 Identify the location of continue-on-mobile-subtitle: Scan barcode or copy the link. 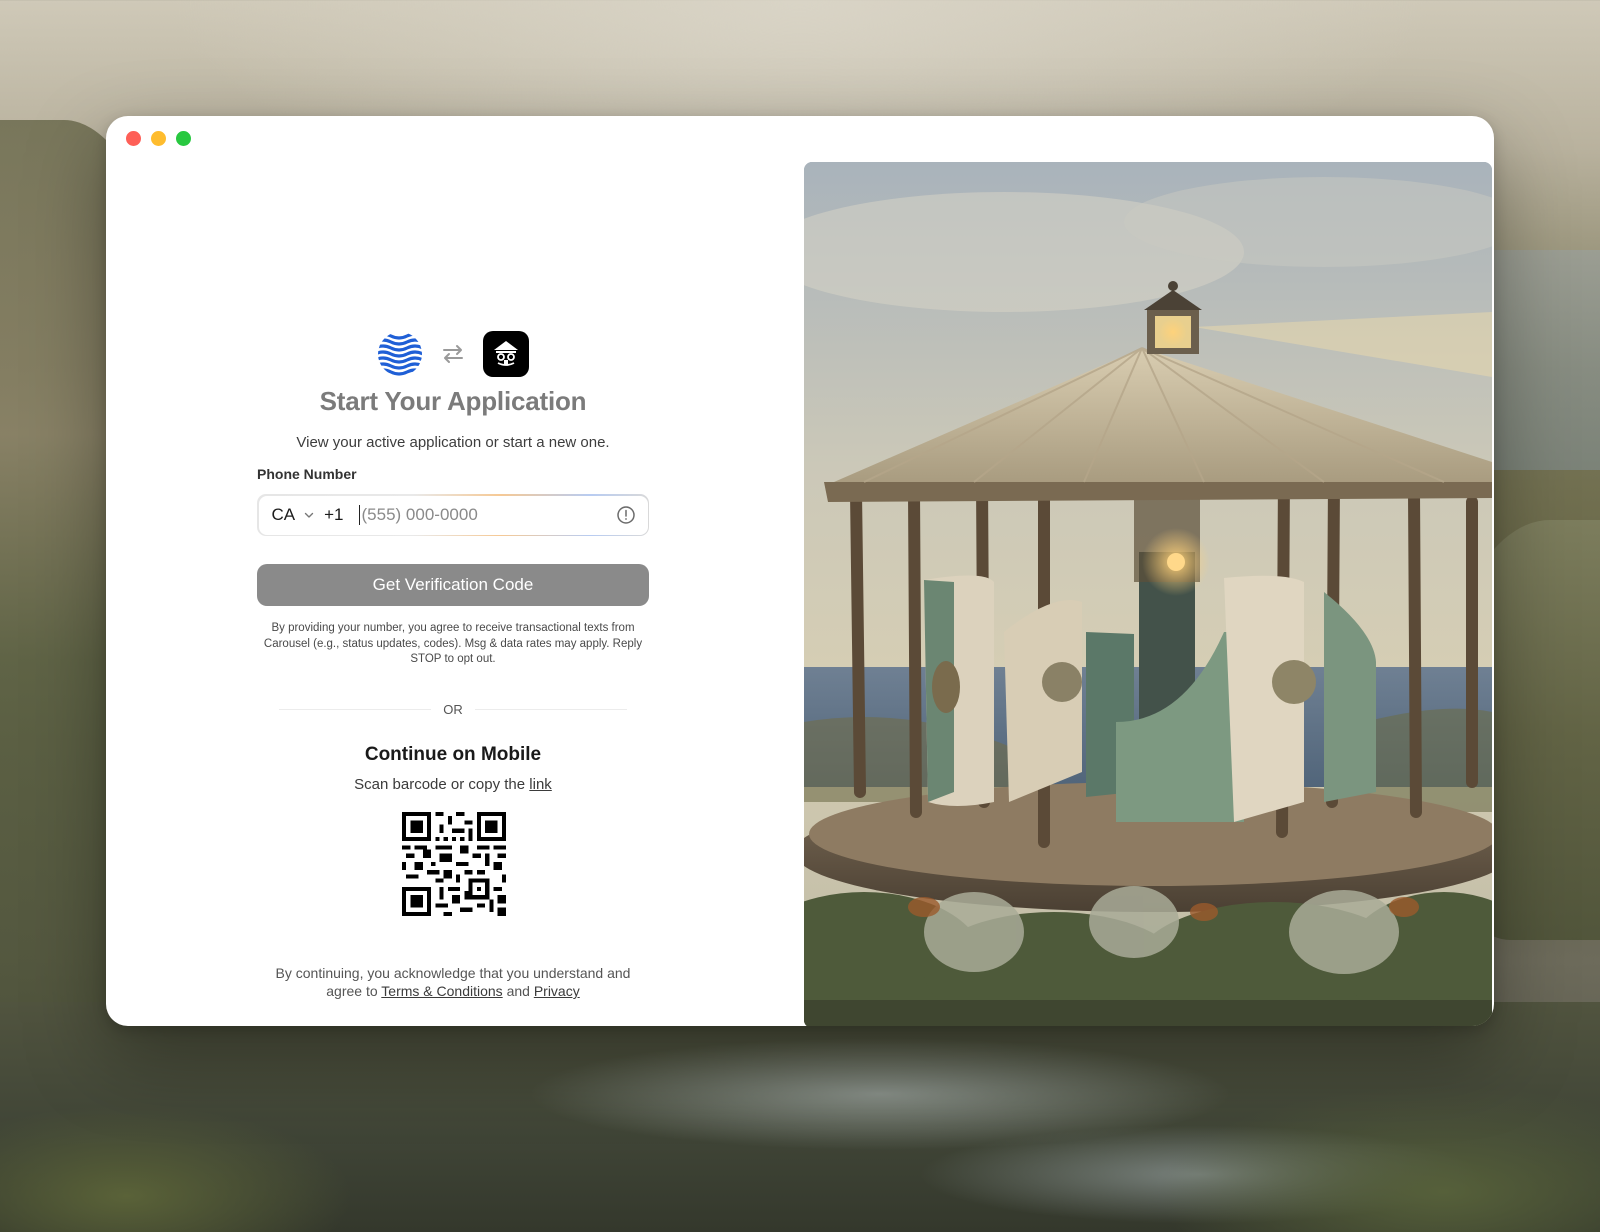
(453, 784).